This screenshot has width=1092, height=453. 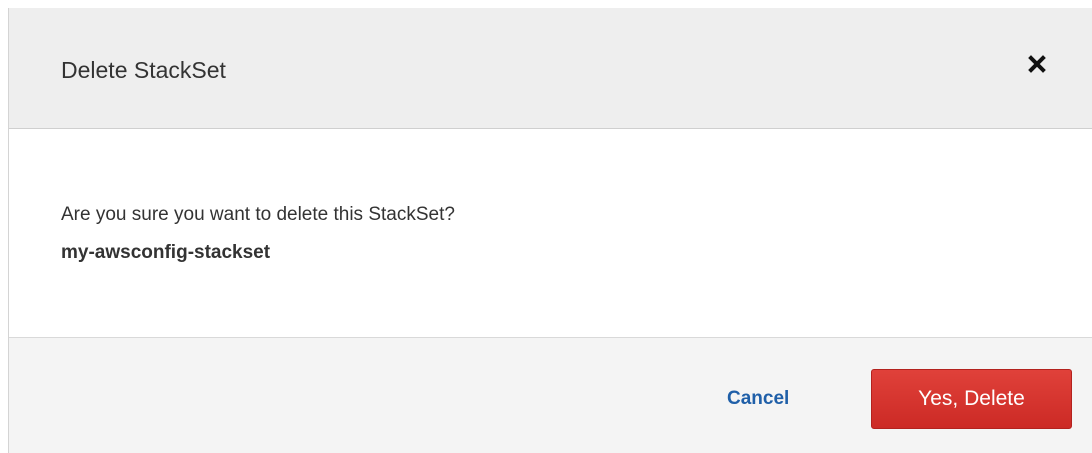 I want to click on close-icon, so click(x=1037, y=64).